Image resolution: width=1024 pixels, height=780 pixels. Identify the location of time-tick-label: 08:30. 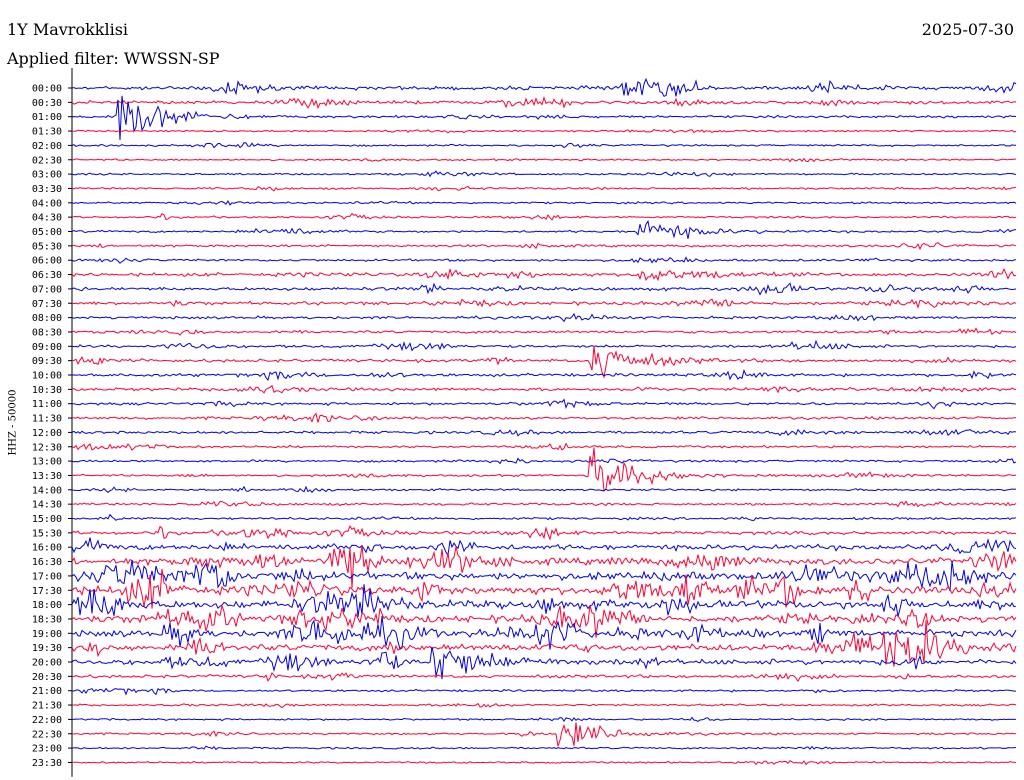
(47, 332).